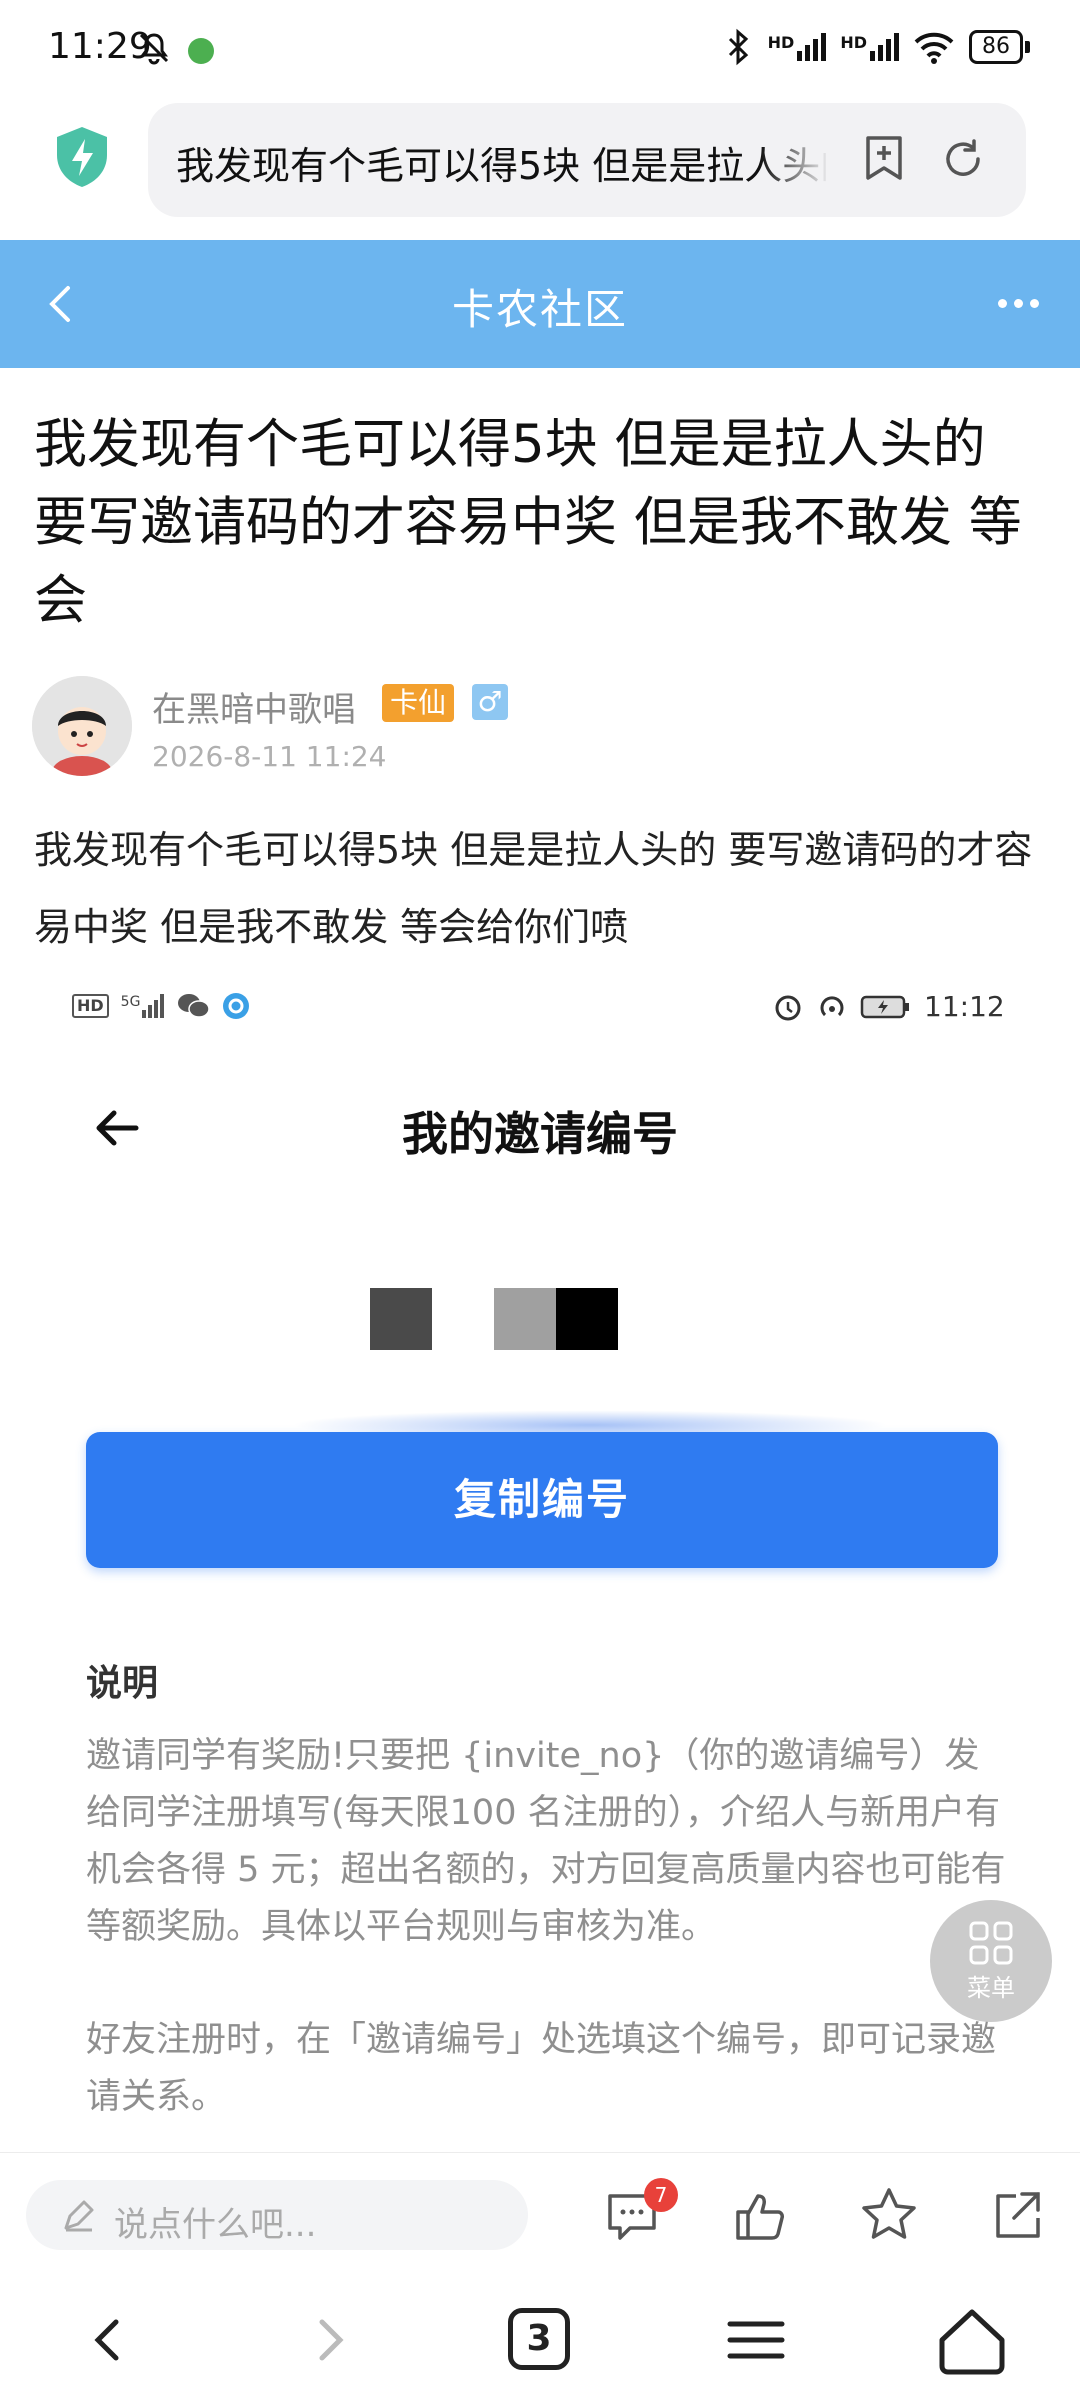 Image resolution: width=1080 pixels, height=2400 pixels. Describe the element at coordinates (889, 2215) in the screenshot. I see `star-icon` at that location.